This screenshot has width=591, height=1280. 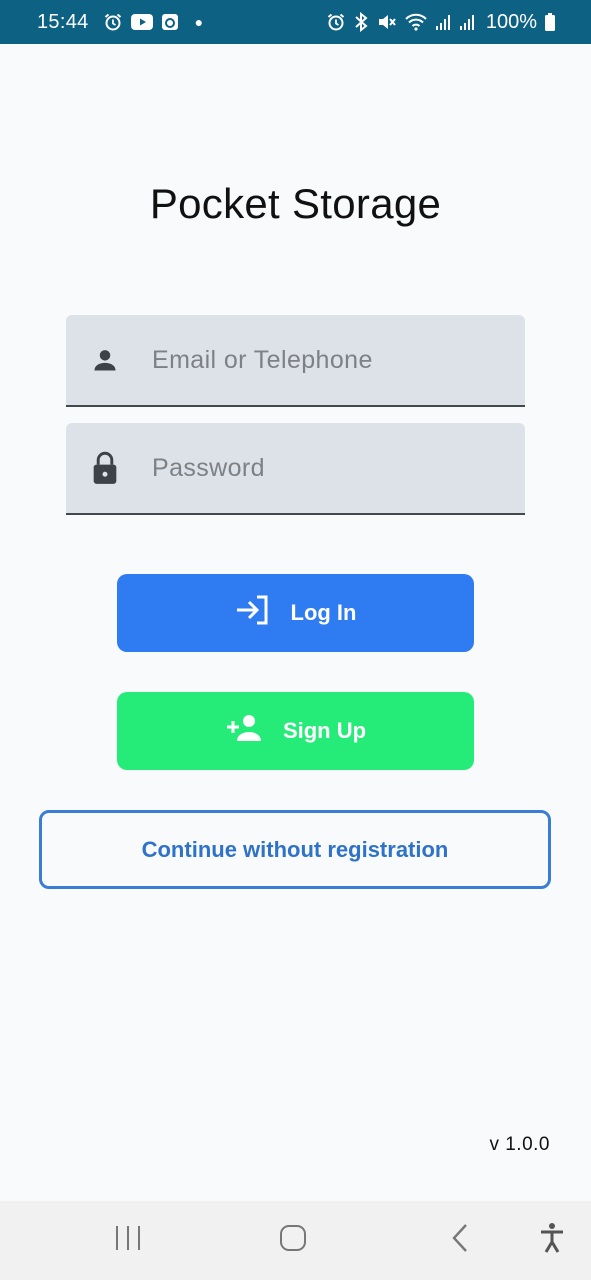 I want to click on wifi-icon, so click(x=416, y=22).